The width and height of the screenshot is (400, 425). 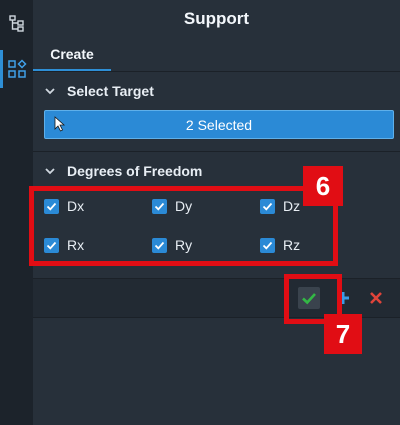 What do you see at coordinates (60, 124) in the screenshot?
I see `cursor-icon` at bounding box center [60, 124].